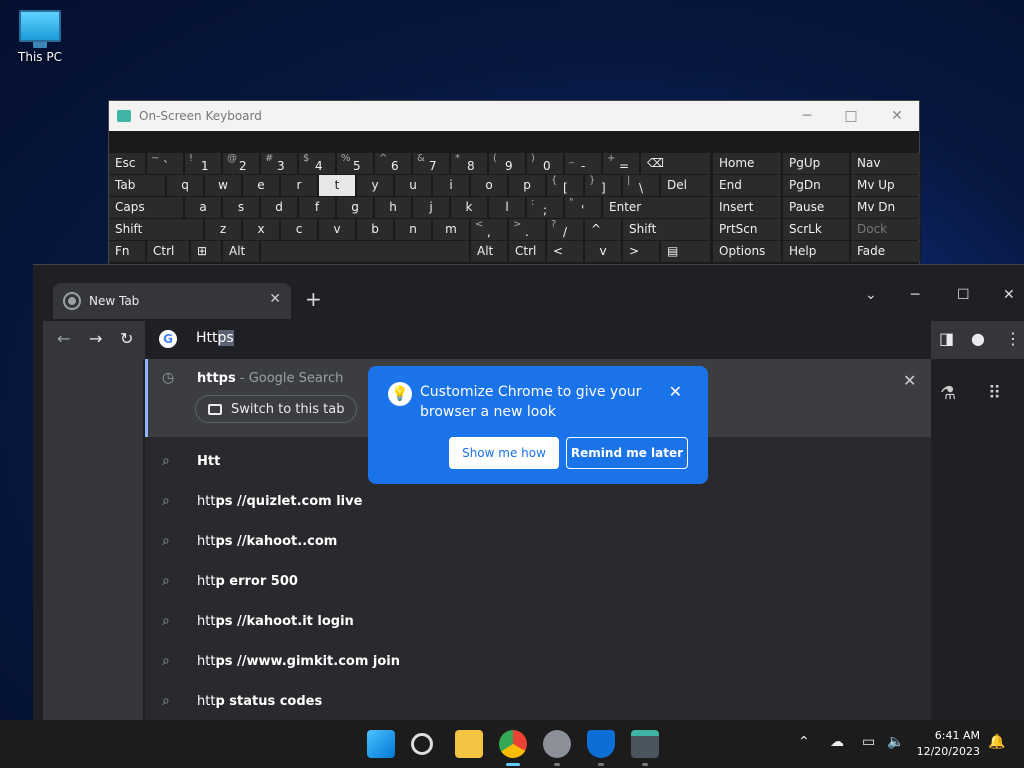  Describe the element at coordinates (431, 163) in the screenshot. I see `osk-key: & 7` at that location.